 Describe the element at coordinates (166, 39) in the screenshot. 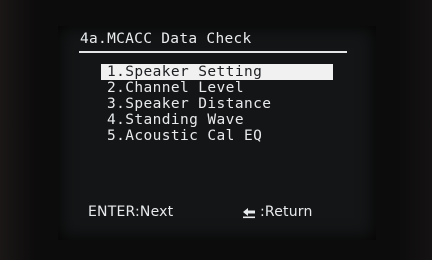

I see `page-title: 4a.MCACC Data Check` at that location.